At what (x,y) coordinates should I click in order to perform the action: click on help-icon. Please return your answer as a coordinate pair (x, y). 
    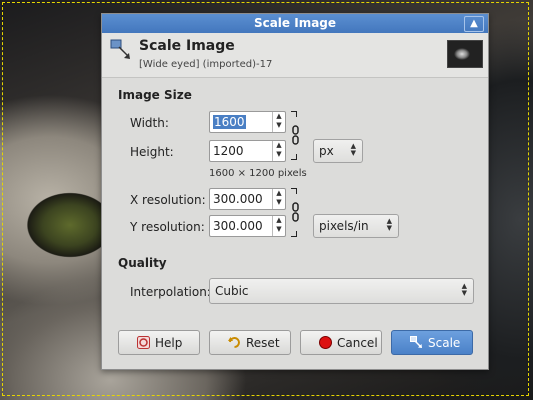
    Looking at the image, I should click on (143, 342).